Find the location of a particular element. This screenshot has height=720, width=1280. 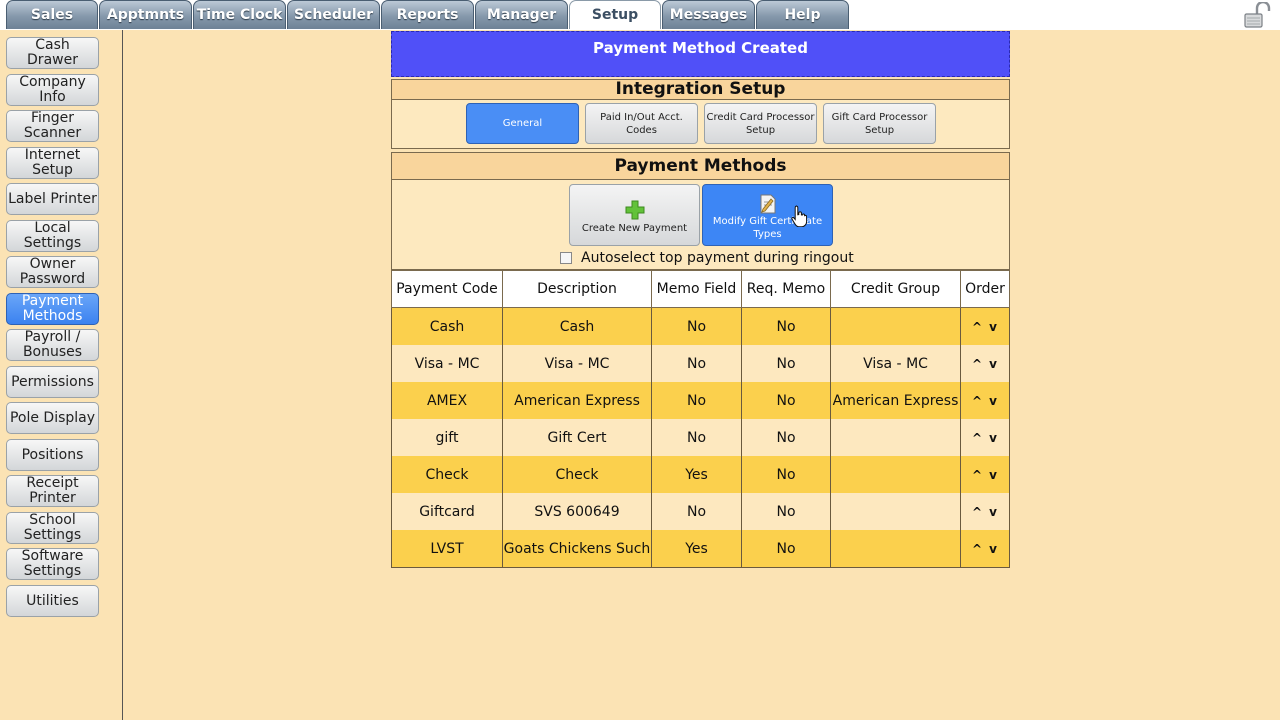

tab-time-clock: Time Clock is located at coordinates (239, 14).